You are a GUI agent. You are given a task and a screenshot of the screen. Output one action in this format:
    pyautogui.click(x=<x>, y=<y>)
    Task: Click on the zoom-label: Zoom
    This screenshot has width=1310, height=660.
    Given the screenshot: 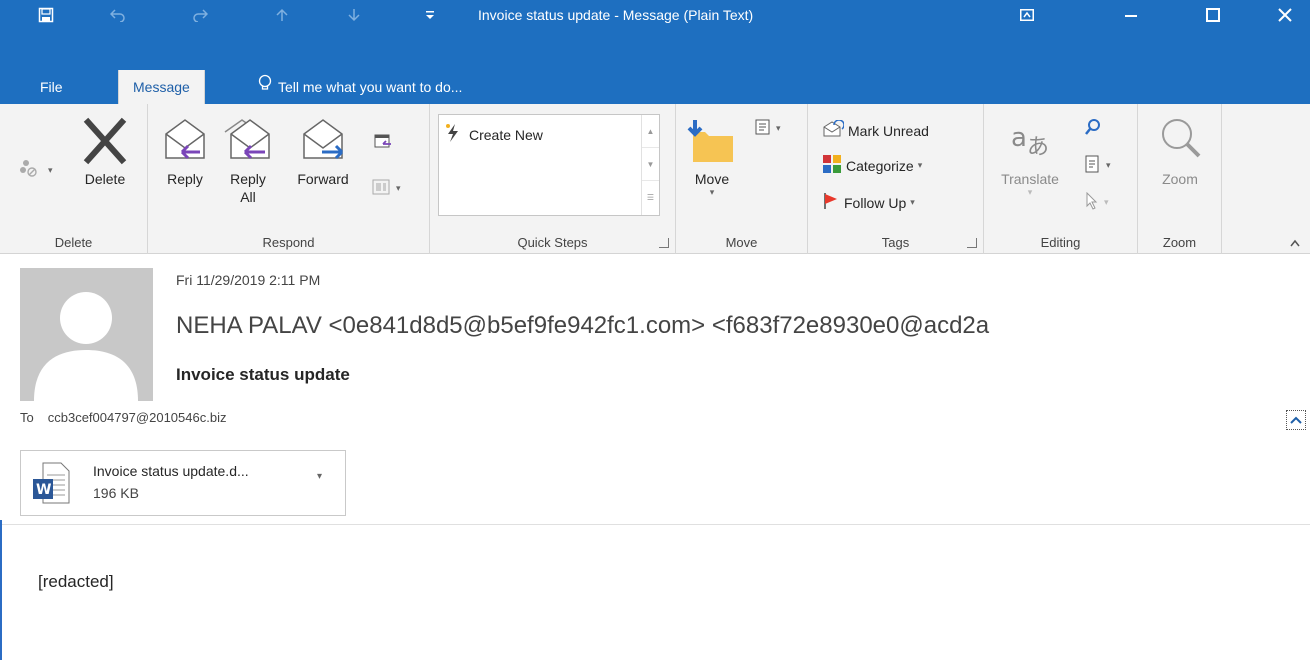 What is the action you would take?
    pyautogui.click(x=1180, y=179)
    